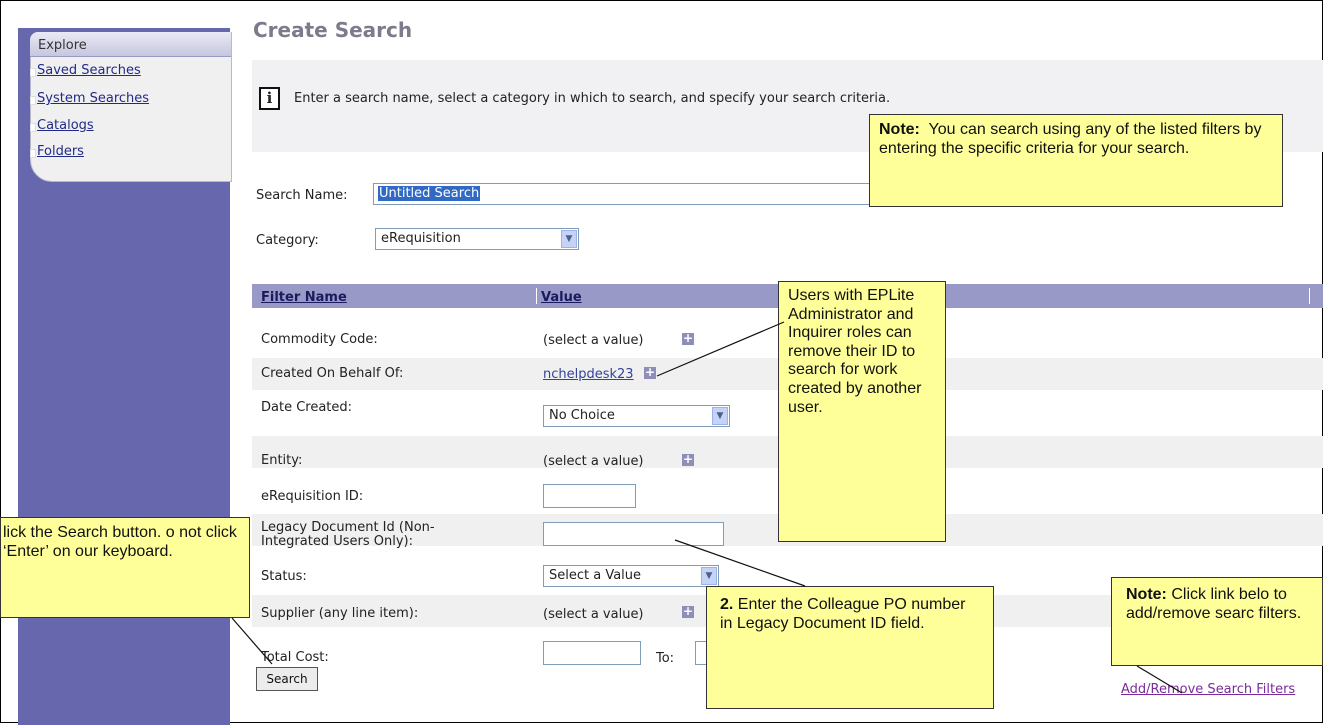 The height and width of the screenshot is (725, 1325). I want to click on add-remove-connector-line, so click(1159, 679).